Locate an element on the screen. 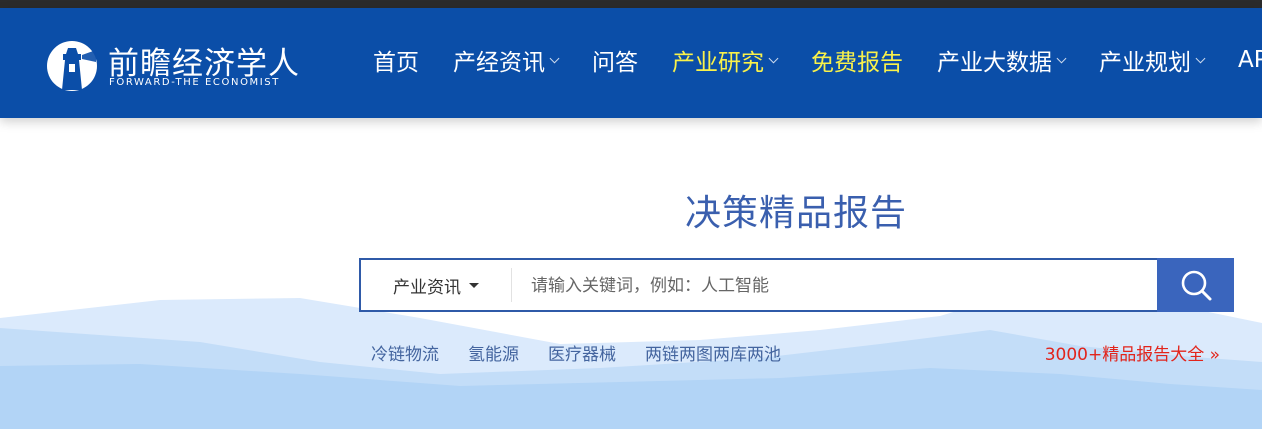 This screenshot has height=429, width=1262. nav-item-planning: 产业规划 is located at coordinates (1152, 60).